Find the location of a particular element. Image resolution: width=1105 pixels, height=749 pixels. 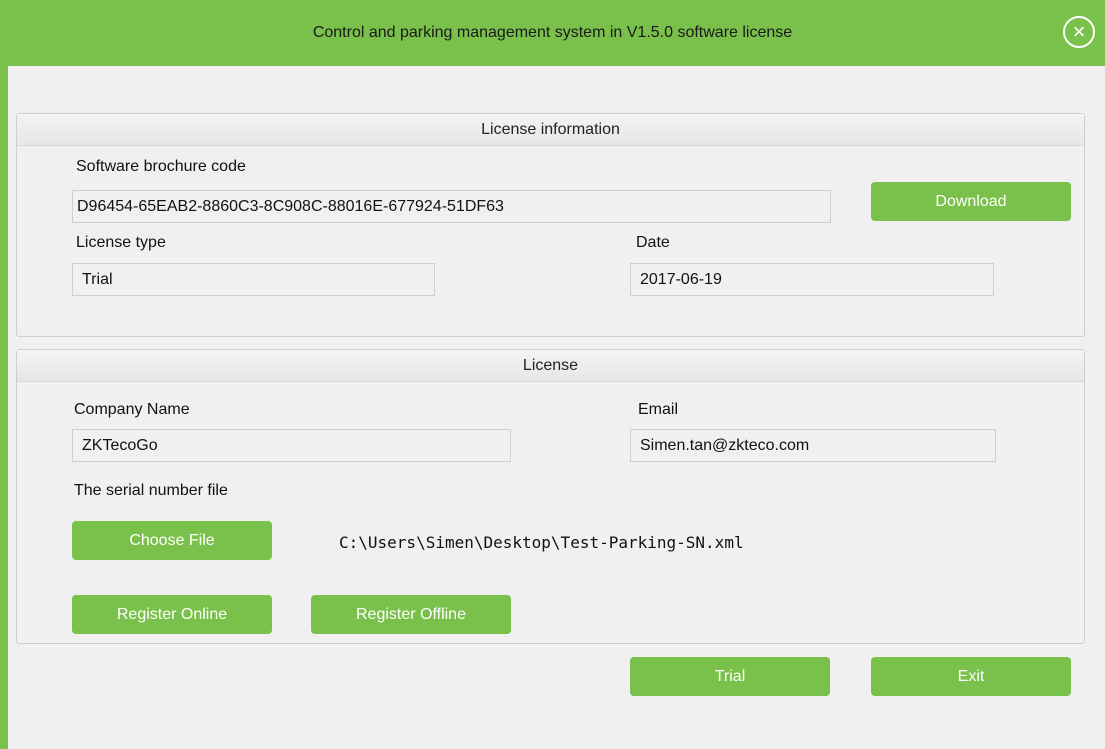

date-field: 2017-06-19 is located at coordinates (812, 279).